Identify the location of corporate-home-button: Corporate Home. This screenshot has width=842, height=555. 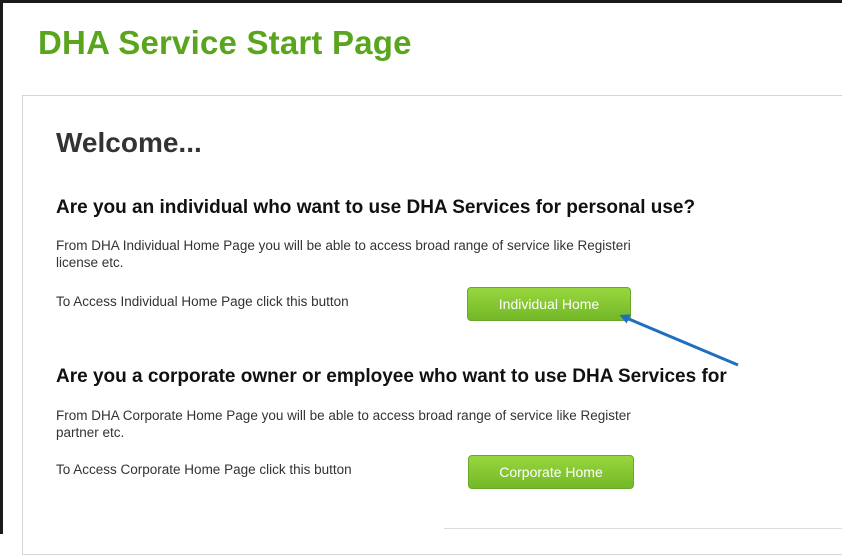
(551, 472).